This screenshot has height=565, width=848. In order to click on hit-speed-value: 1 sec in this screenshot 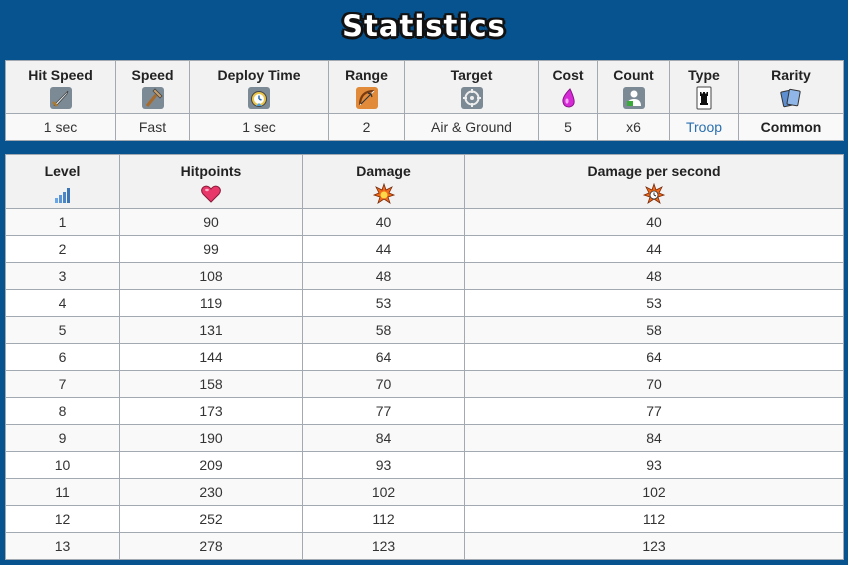, I will do `click(60, 127)`.